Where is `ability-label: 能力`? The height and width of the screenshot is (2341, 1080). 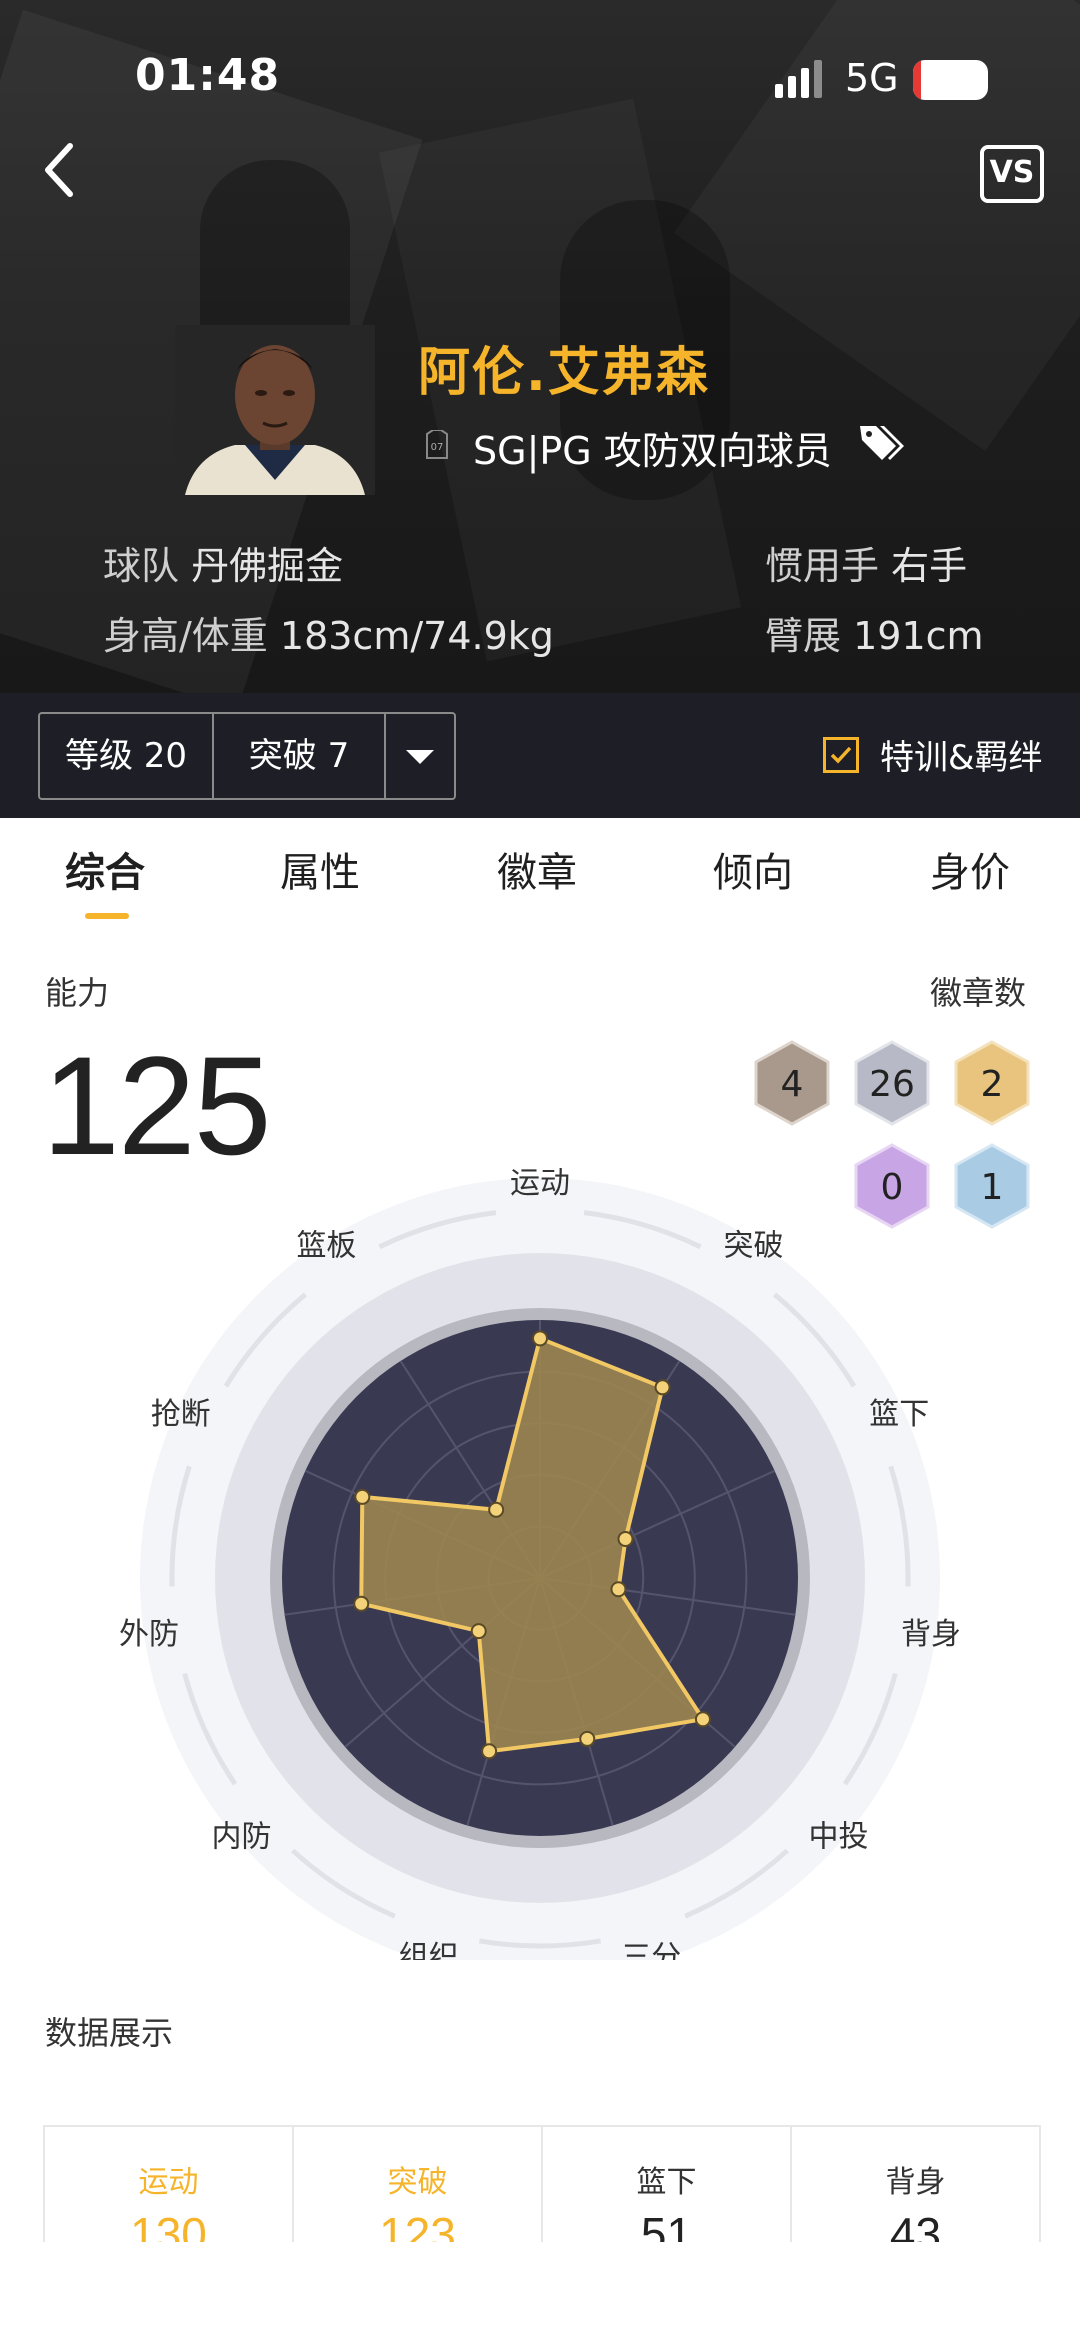
ability-label: 能力 is located at coordinates (77, 993).